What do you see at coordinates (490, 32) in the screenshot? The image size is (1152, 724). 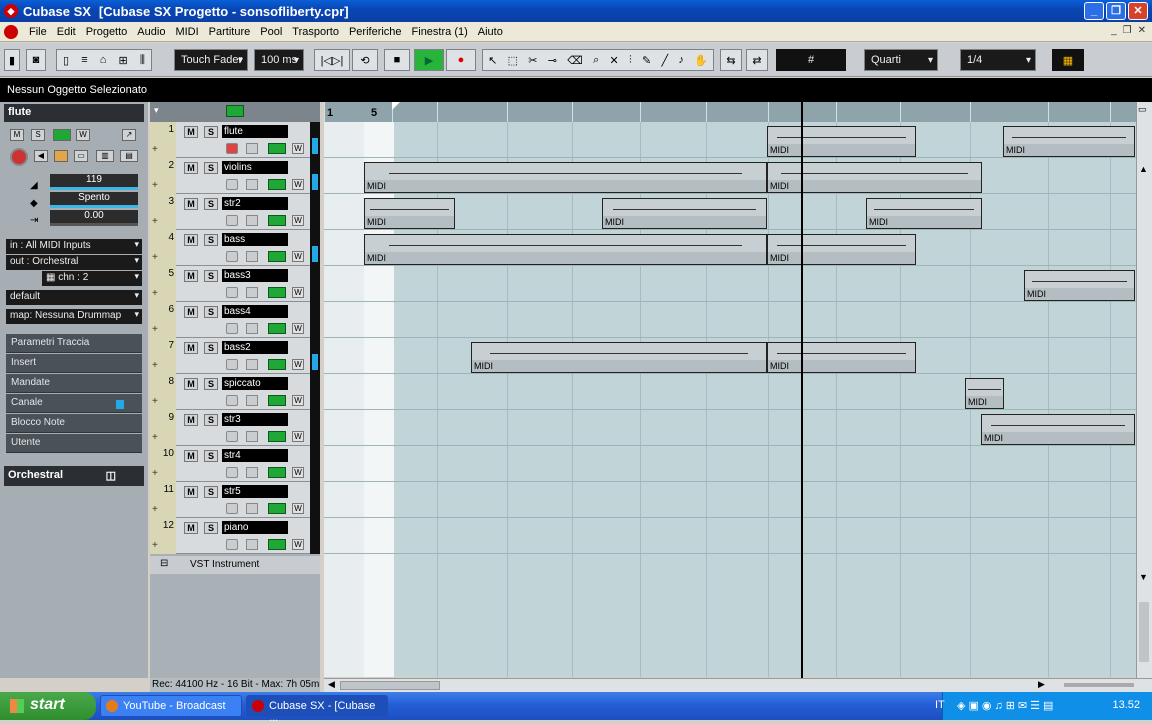 I see `menu-aiuto: Aiuto` at bounding box center [490, 32].